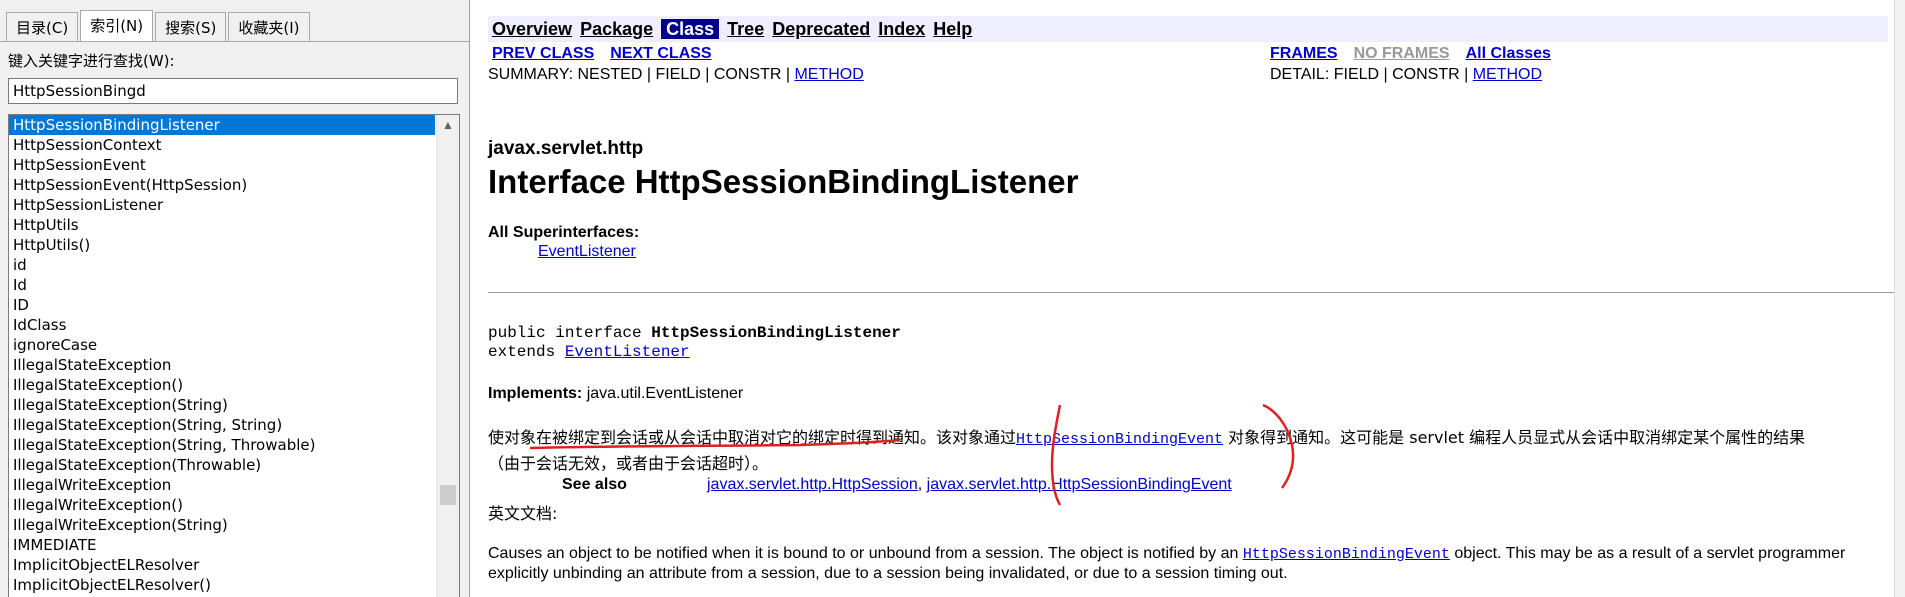 Image resolution: width=1905 pixels, height=597 pixels. I want to click on zh-description-line2: （由于会话无效，或者由于会话超时）。, so click(628, 463).